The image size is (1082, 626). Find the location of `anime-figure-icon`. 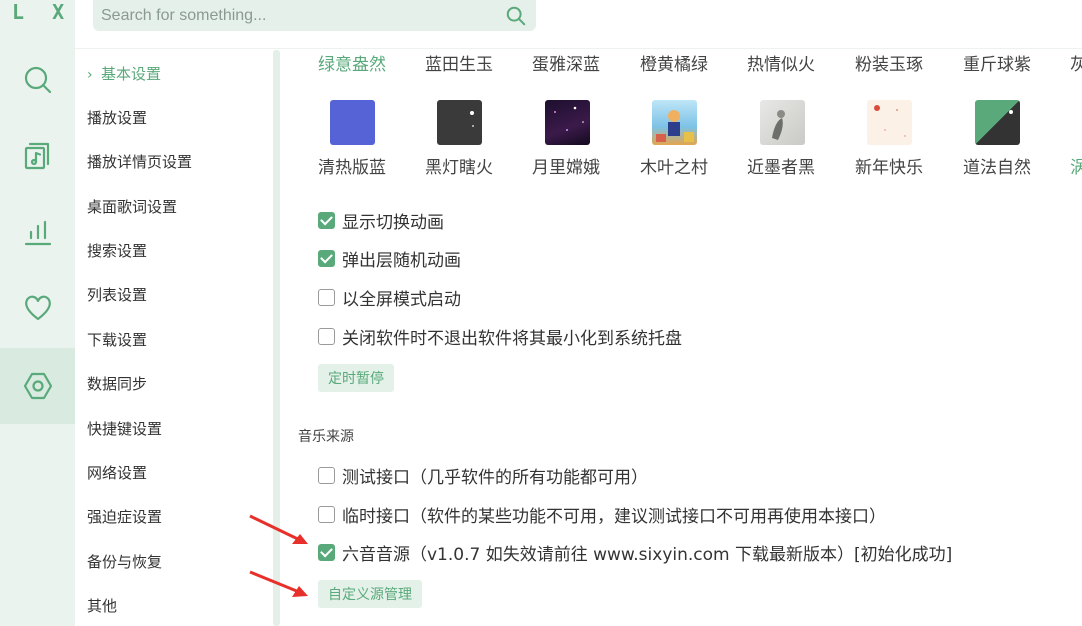

anime-figure-icon is located at coordinates (675, 126).